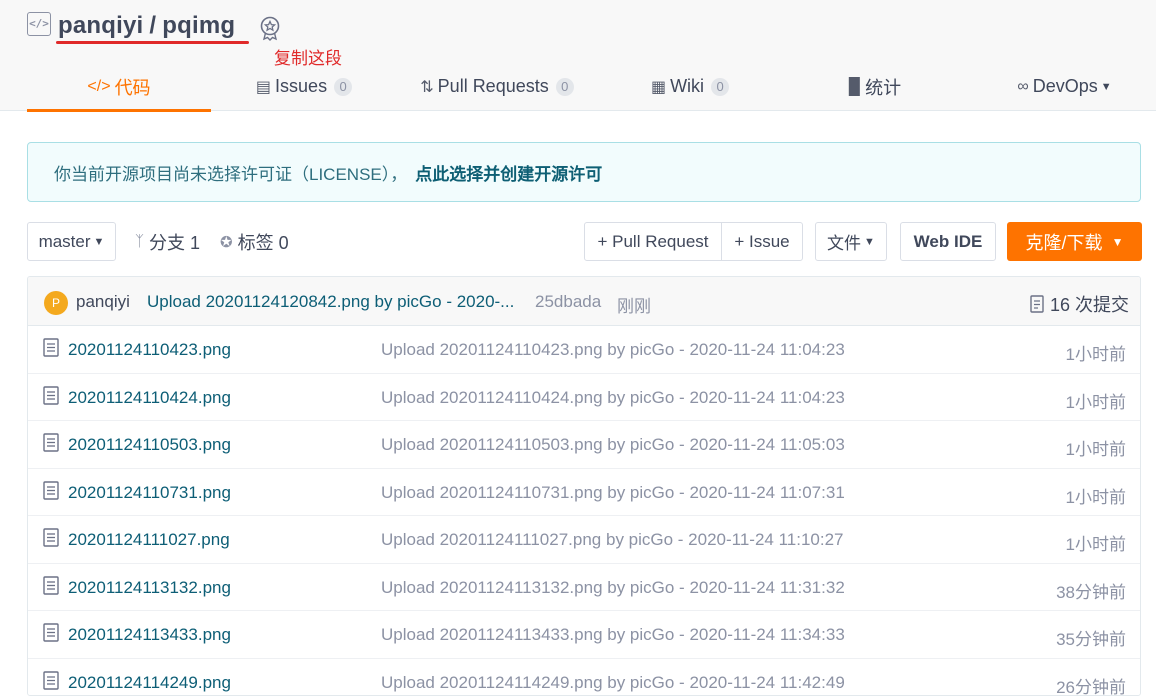 The width and height of the screenshot is (1156, 696). Describe the element at coordinates (98, 87) in the screenshot. I see `code-icon: </>` at that location.